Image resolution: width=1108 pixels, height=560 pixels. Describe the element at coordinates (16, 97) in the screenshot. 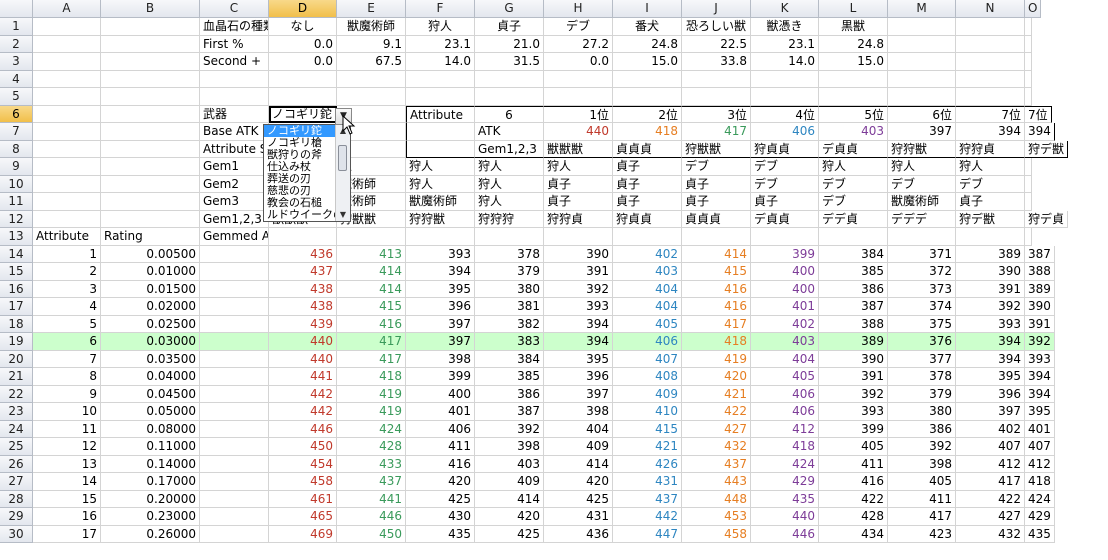

I see `row-header-5: 5` at that location.